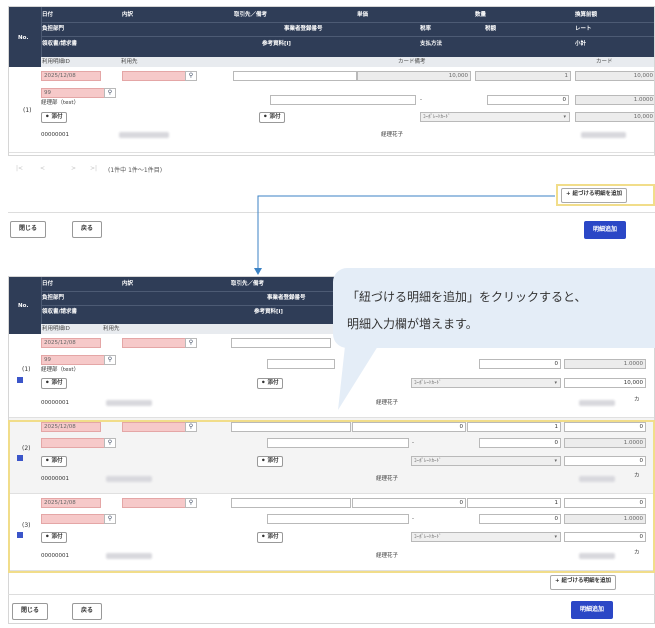 The height and width of the screenshot is (628, 655). I want to click on tax-field: 0, so click(528, 100).